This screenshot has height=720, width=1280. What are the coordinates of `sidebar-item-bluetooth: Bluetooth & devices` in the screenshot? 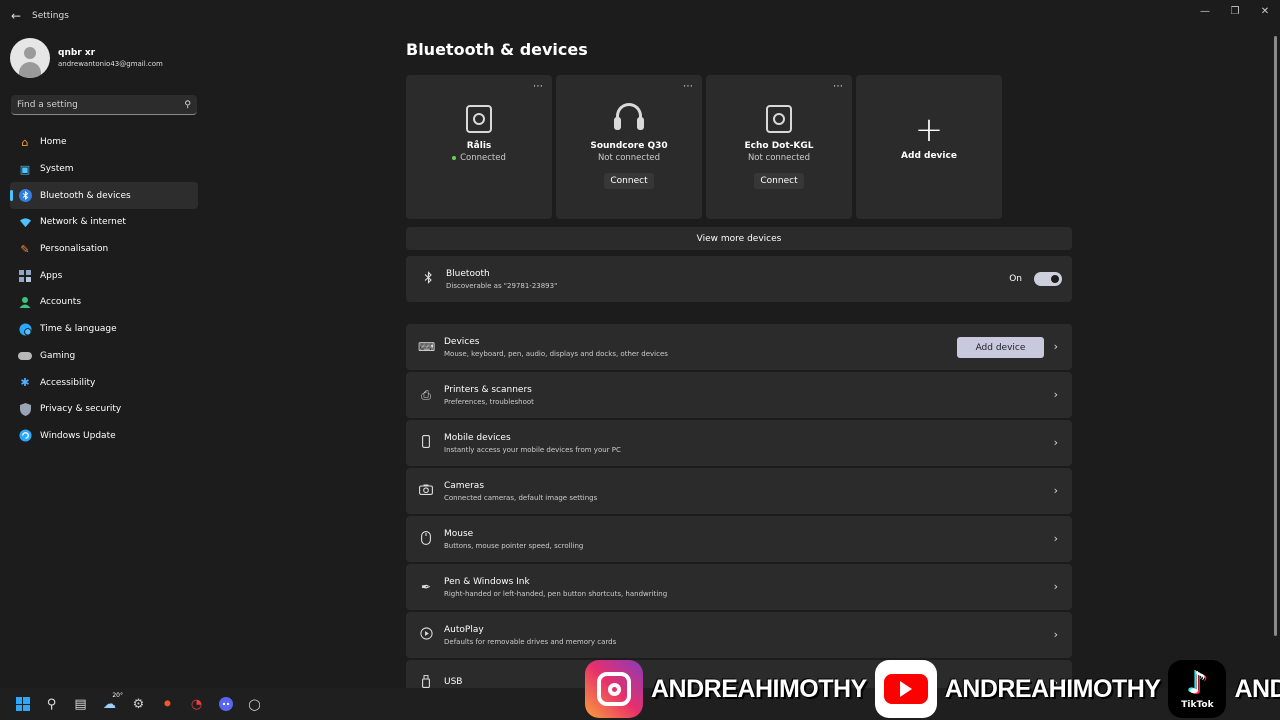 It's located at (104, 196).